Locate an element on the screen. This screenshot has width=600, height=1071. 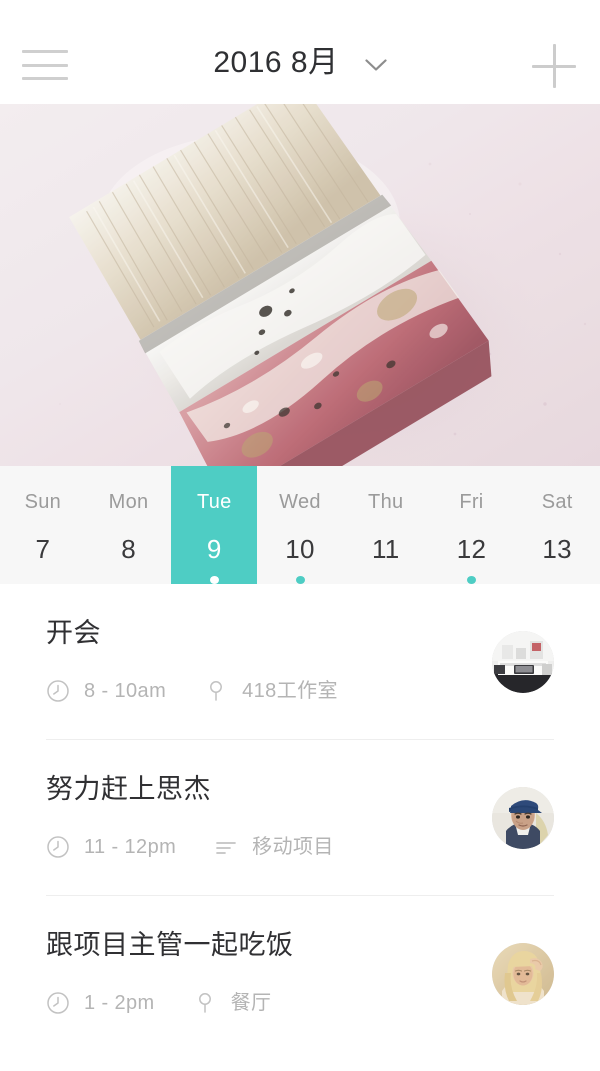
day-name: Tue is located at coordinates (214, 502).